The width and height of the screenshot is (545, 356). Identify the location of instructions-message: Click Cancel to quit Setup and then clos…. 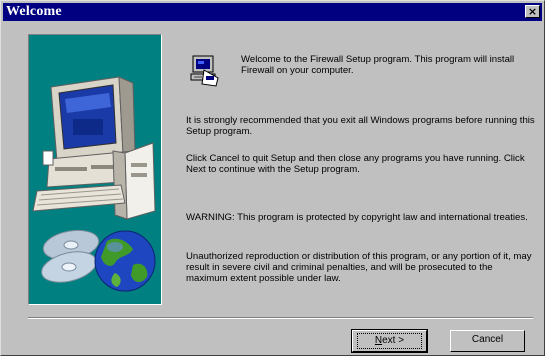
(355, 164).